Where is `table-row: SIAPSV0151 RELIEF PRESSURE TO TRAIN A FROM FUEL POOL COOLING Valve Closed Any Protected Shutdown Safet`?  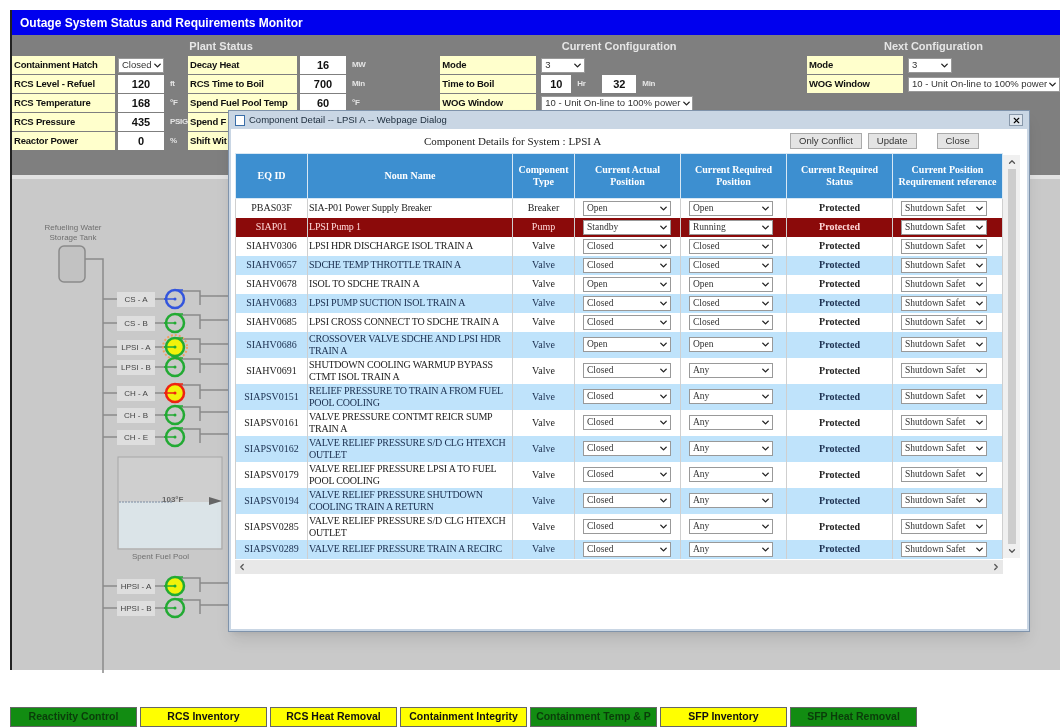
table-row: SIAPSV0151 RELIEF PRESSURE TO TRAIN A FROM FUEL POOL COOLING Valve Closed Any Protected Shutdown Safet is located at coordinates (619, 396).